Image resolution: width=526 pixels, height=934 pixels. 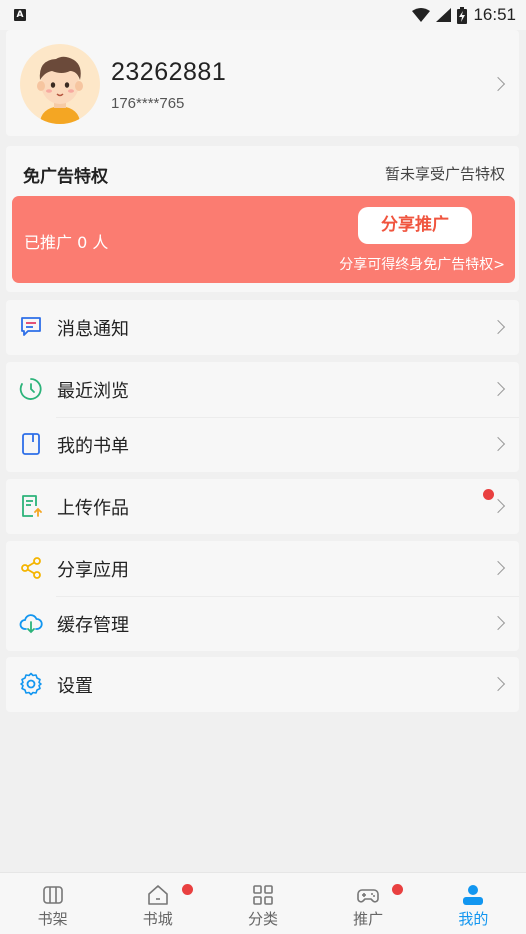 What do you see at coordinates (263, 239) in the screenshot?
I see `promo-banner: 已推广 0 人 分享推广 分享可得终身免广告特权>` at bounding box center [263, 239].